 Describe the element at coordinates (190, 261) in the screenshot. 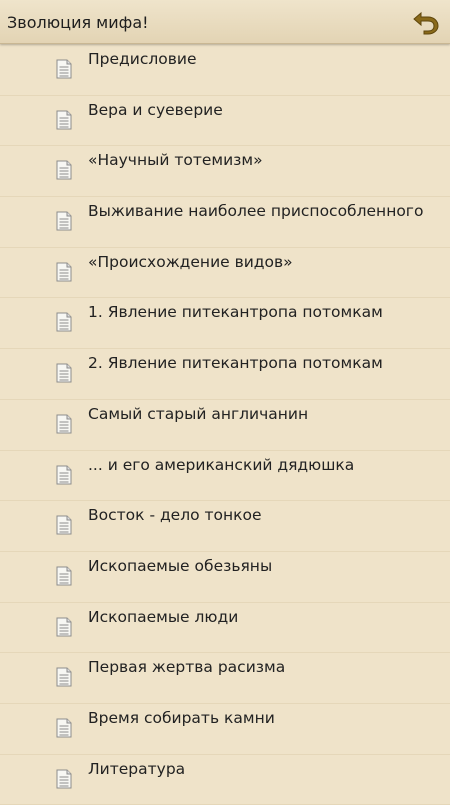

I see `list-item-label: «Происхождение видов»` at that location.